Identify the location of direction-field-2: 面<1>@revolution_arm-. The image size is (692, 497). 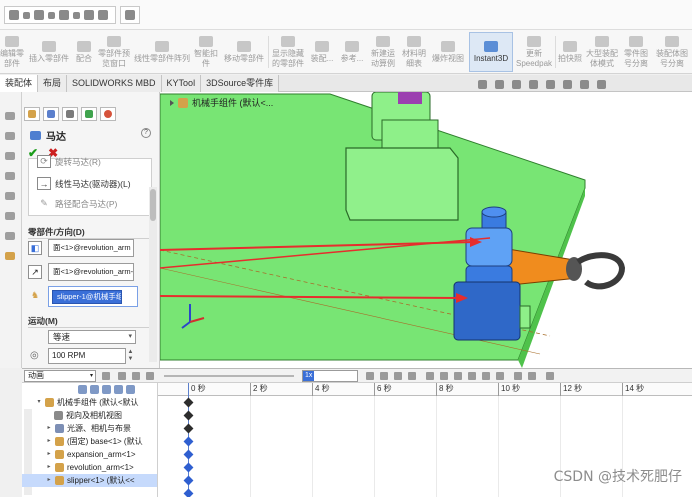
(91, 272).